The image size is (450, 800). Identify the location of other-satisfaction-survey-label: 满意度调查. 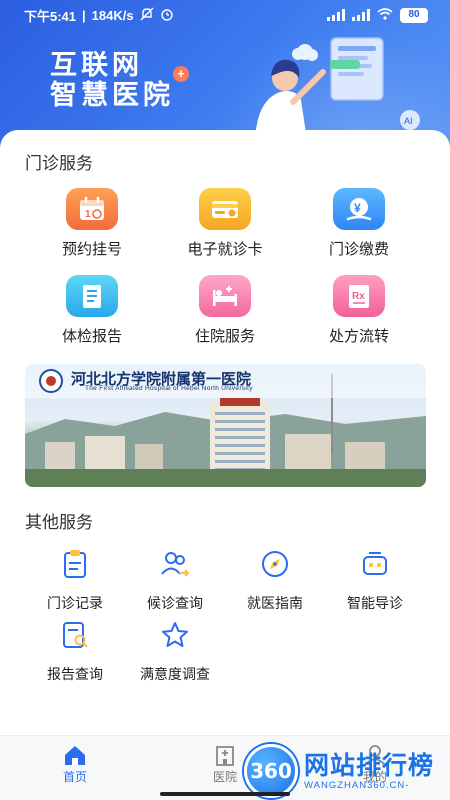
(175, 674).